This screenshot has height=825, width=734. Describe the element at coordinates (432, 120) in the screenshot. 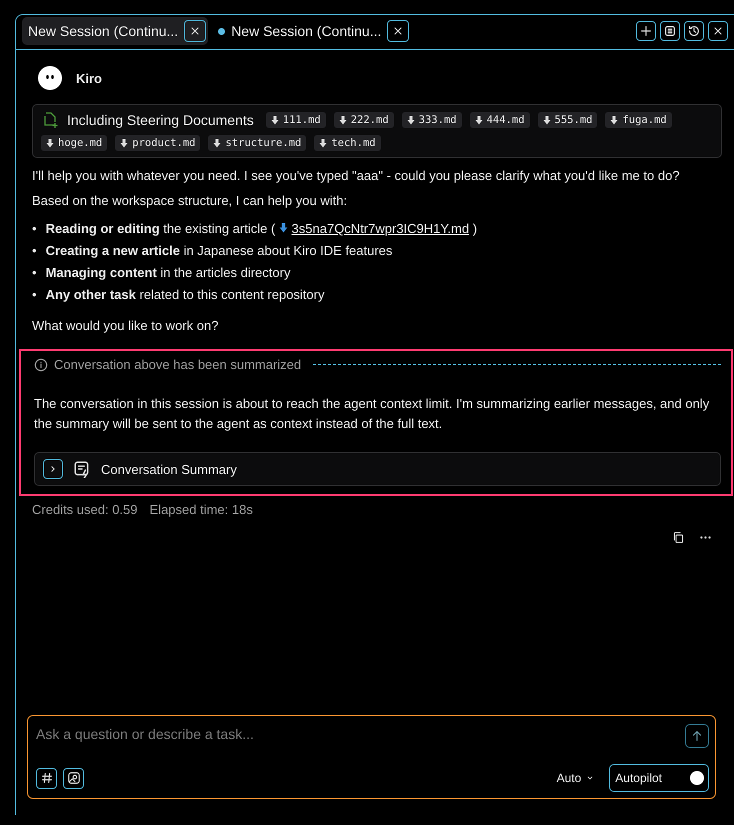

I see `file-chip: 333.md` at that location.